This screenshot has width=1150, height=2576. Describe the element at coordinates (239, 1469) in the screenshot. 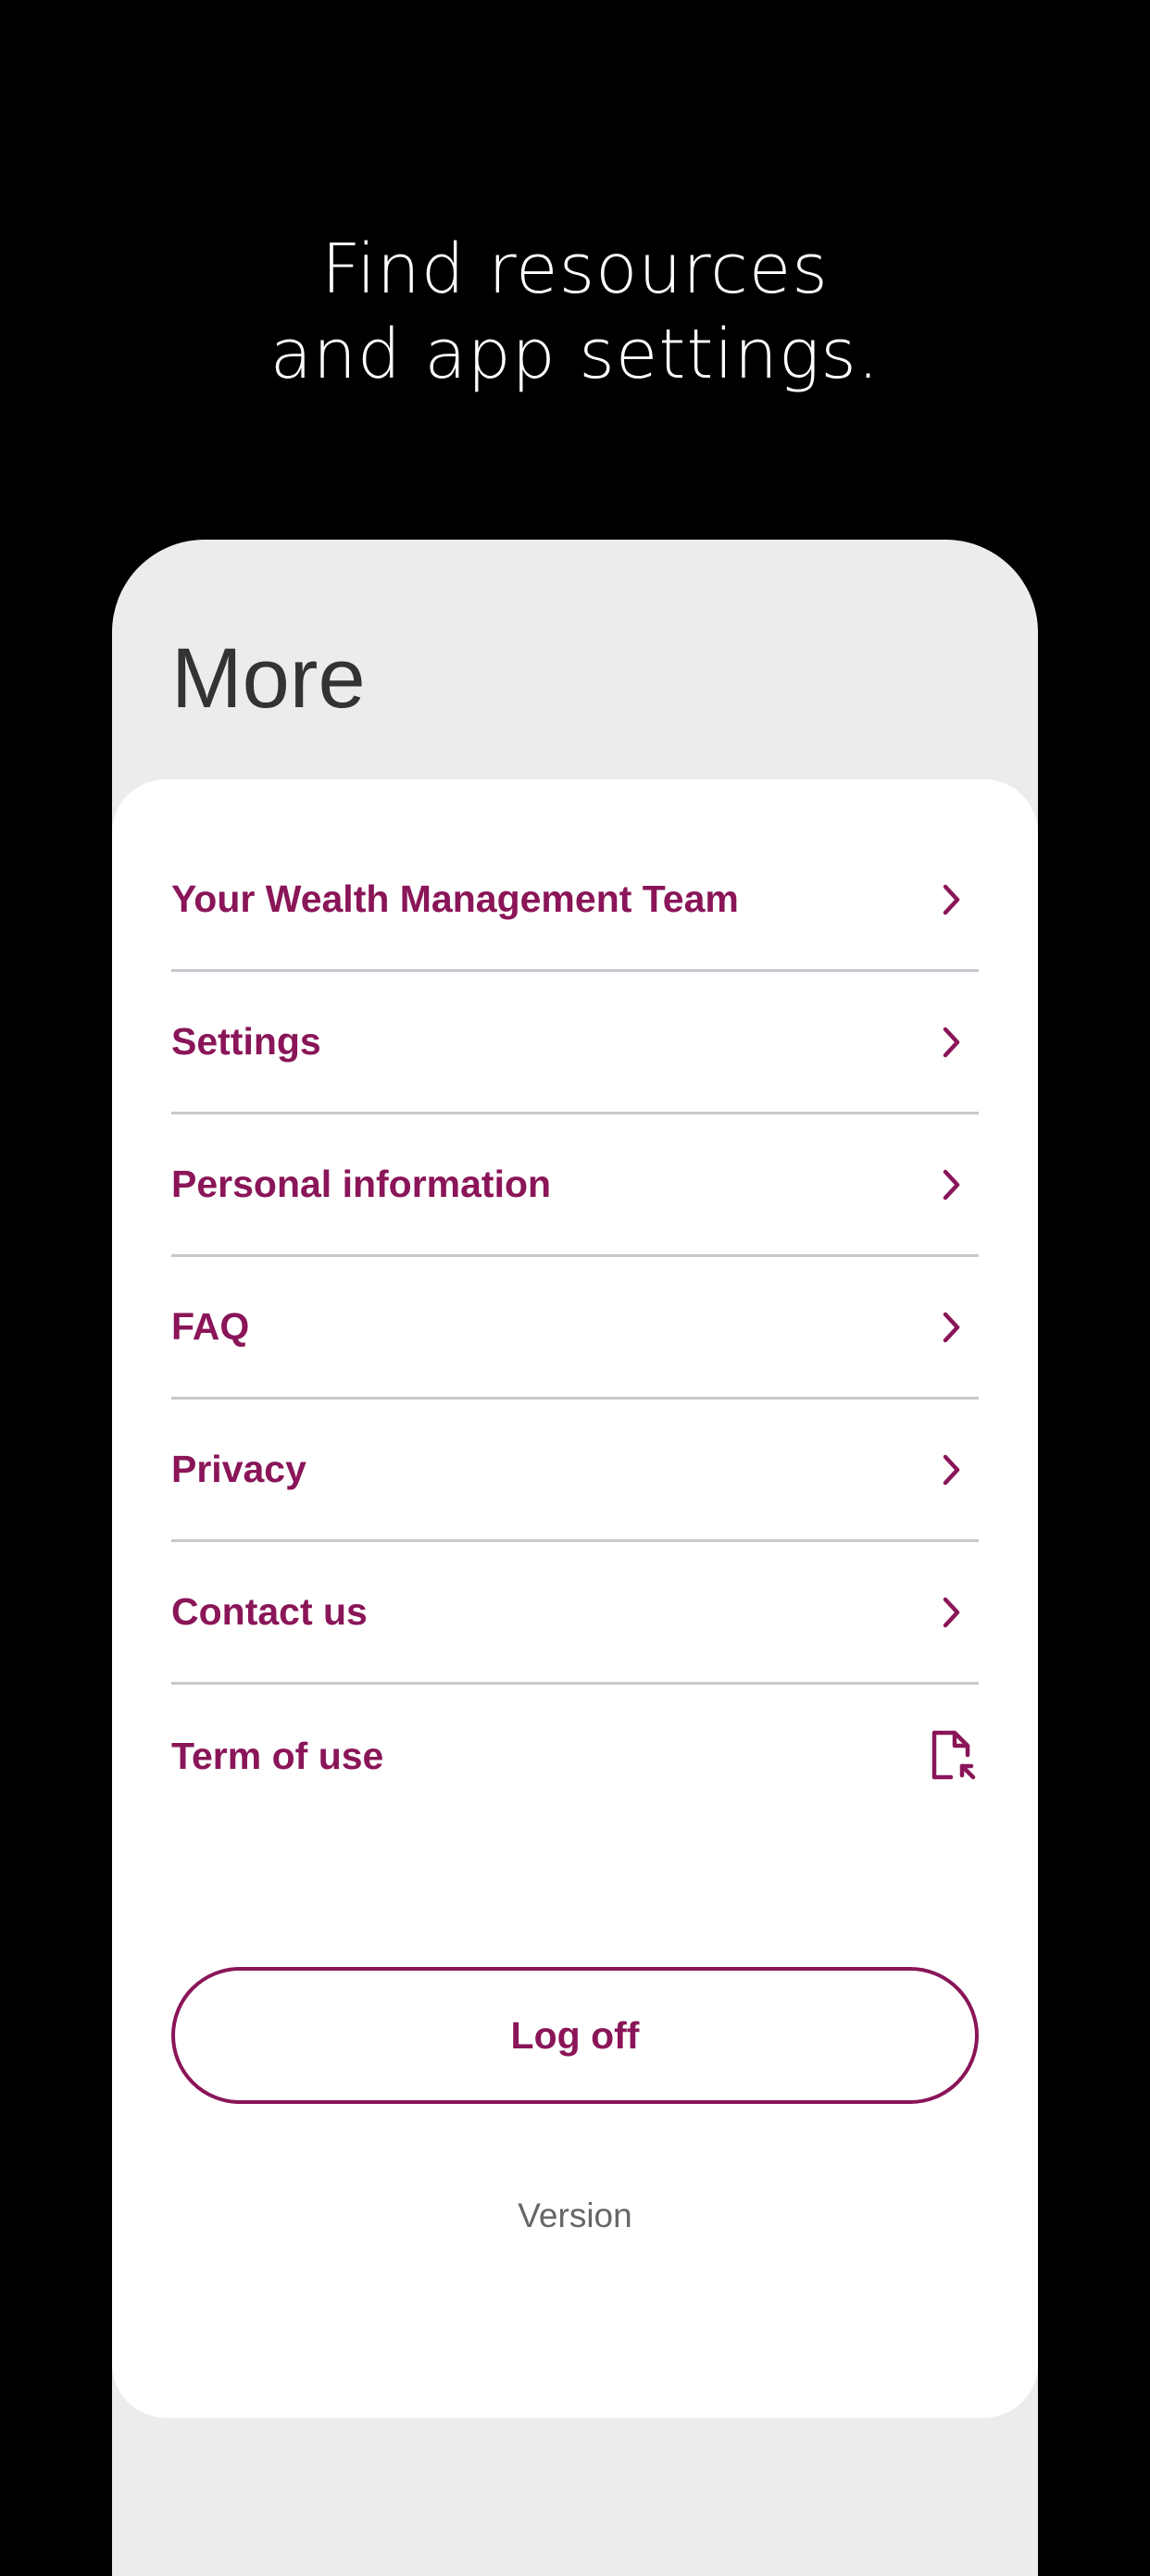

I see `menu-item-label: Privacy` at that location.